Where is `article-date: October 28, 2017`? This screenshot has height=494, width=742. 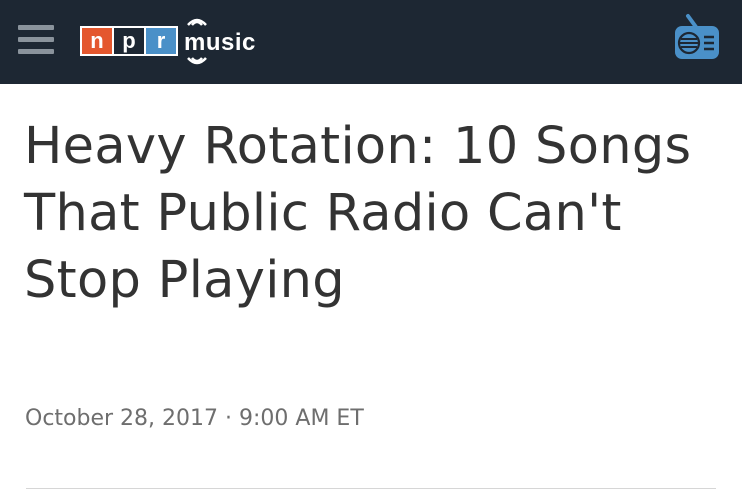
article-date: October 28, 2017 is located at coordinates (122, 418).